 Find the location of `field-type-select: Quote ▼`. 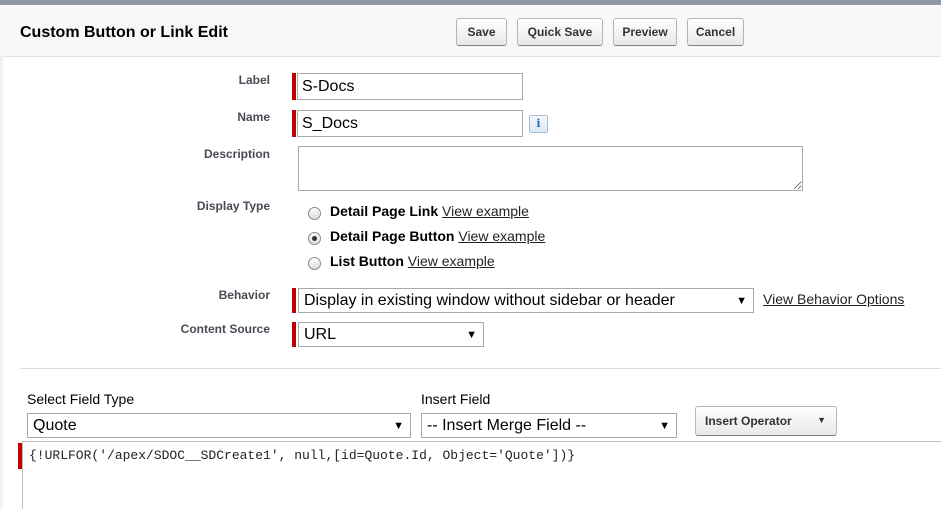

field-type-select: Quote ▼ is located at coordinates (219, 425).